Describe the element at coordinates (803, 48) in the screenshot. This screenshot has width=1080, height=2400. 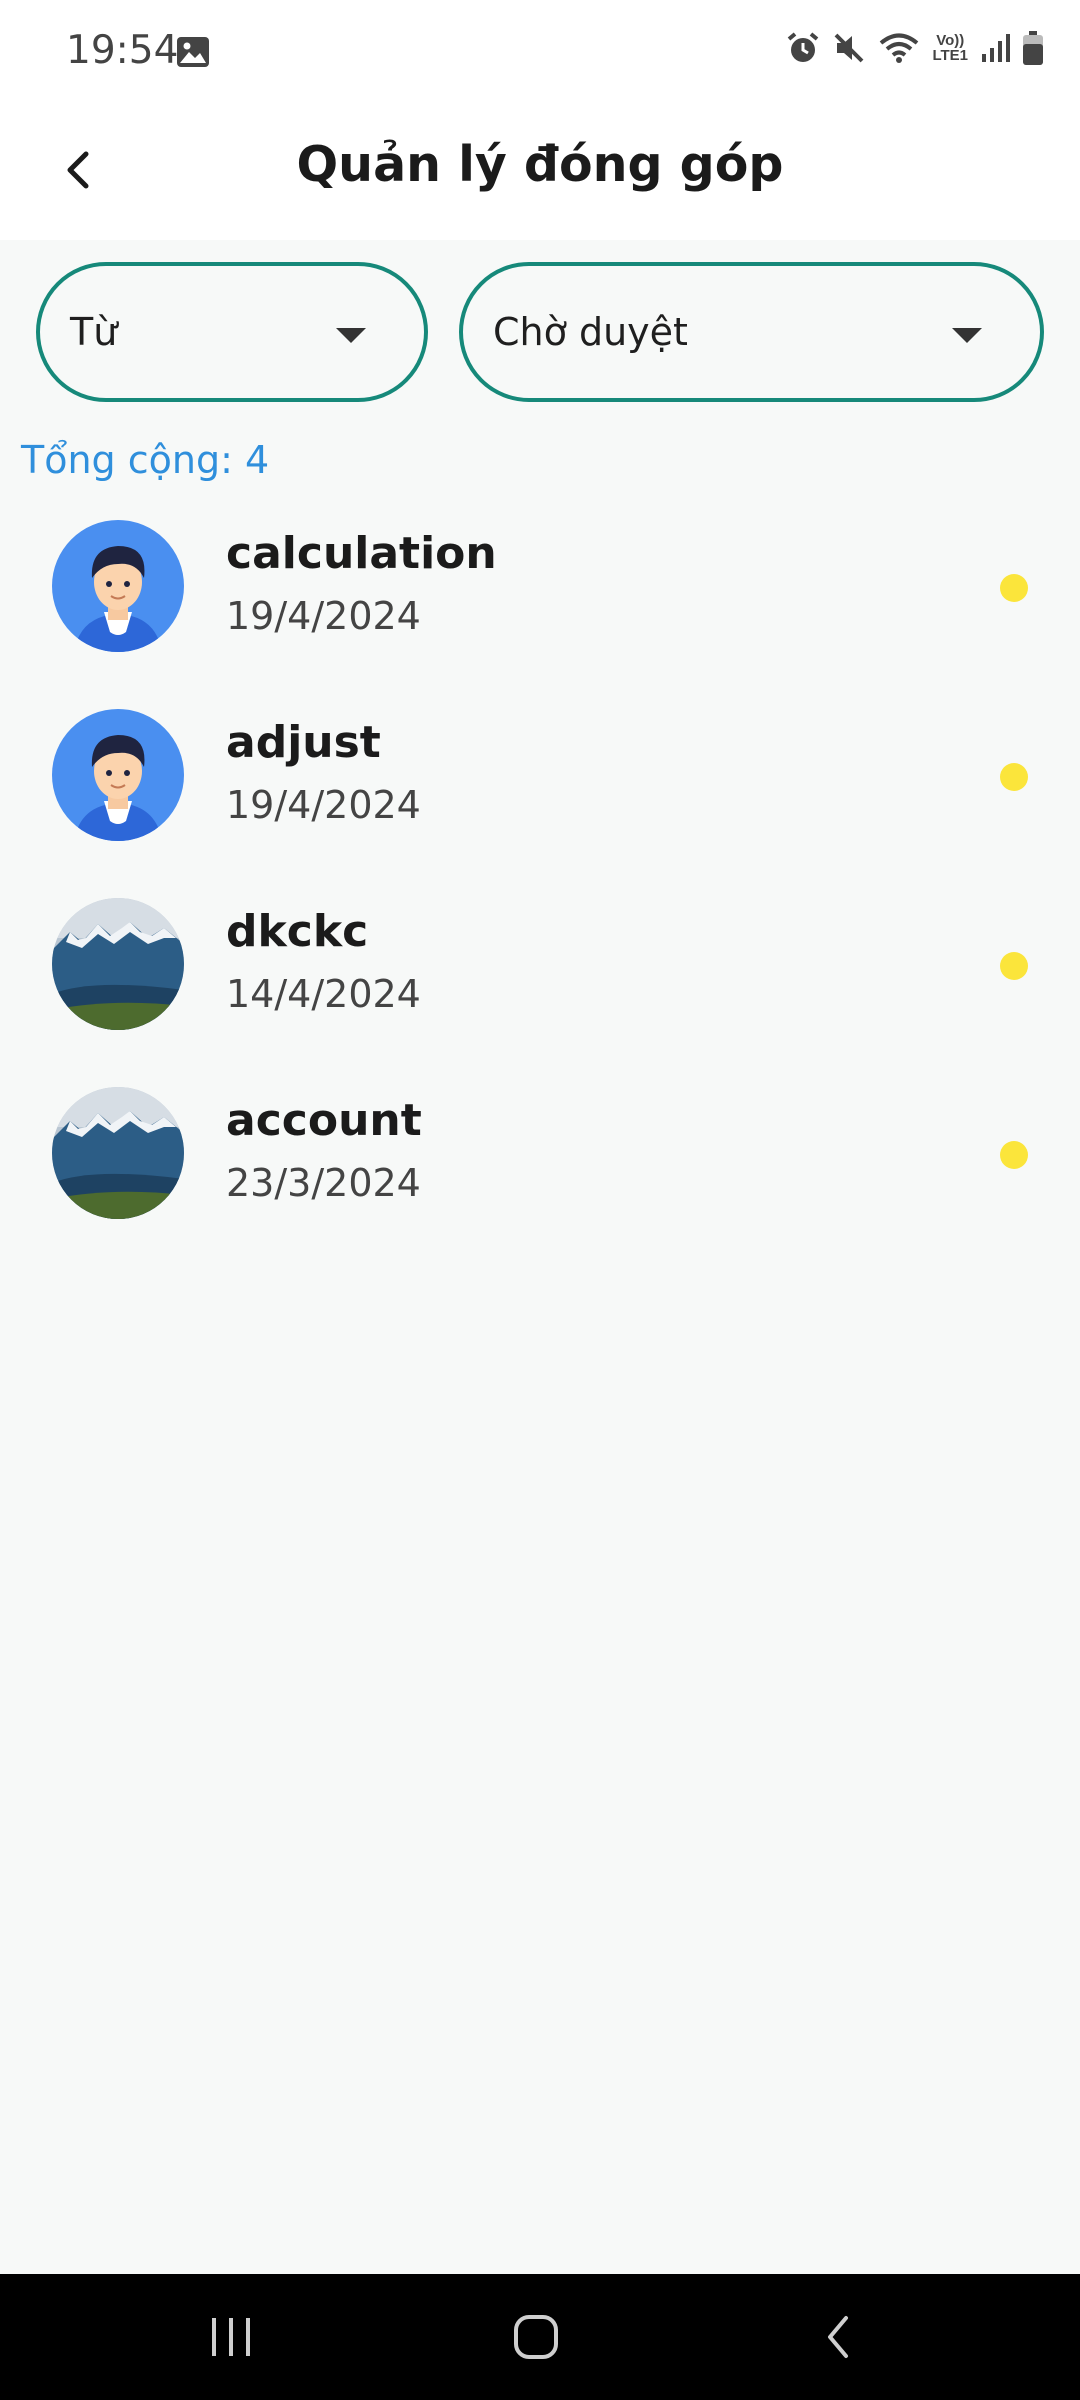
I see `alarm-icon` at that location.